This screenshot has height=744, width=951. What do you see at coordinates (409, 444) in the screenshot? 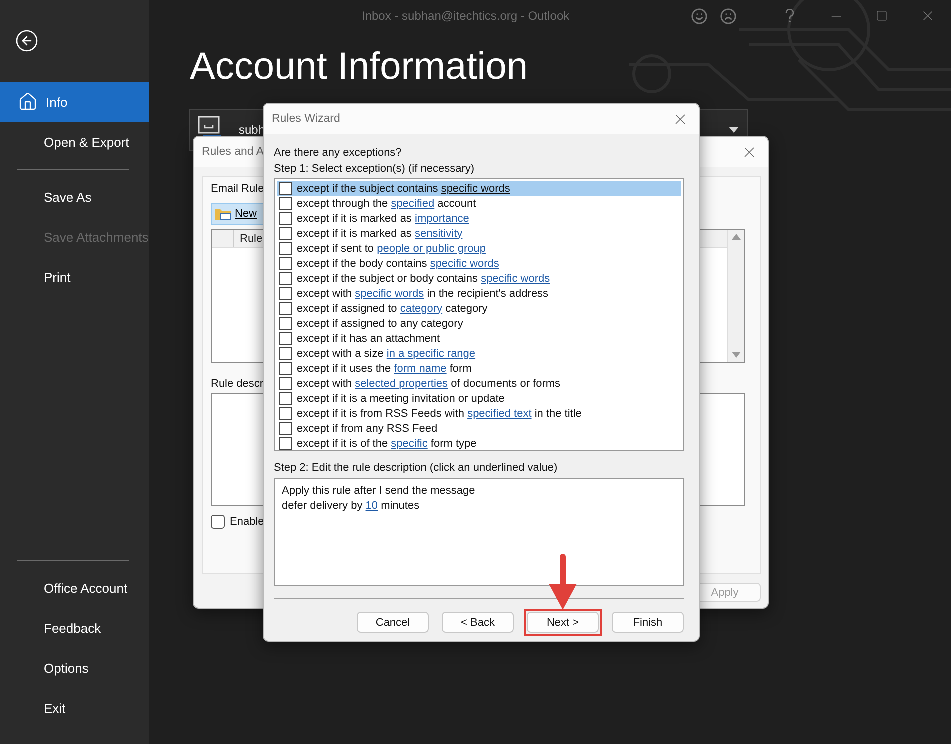
I see `link: specific` at bounding box center [409, 444].